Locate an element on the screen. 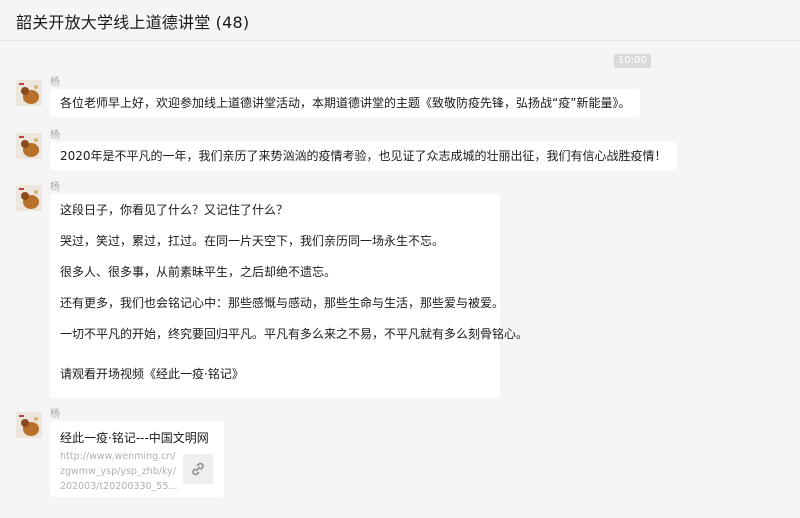  message-paragraph: 这段日子，你看见了什么？又记住了什么？ is located at coordinates (174, 210).